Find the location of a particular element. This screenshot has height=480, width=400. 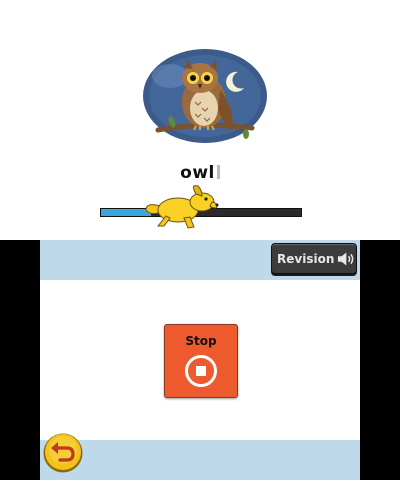

footer-band is located at coordinates (200, 460).